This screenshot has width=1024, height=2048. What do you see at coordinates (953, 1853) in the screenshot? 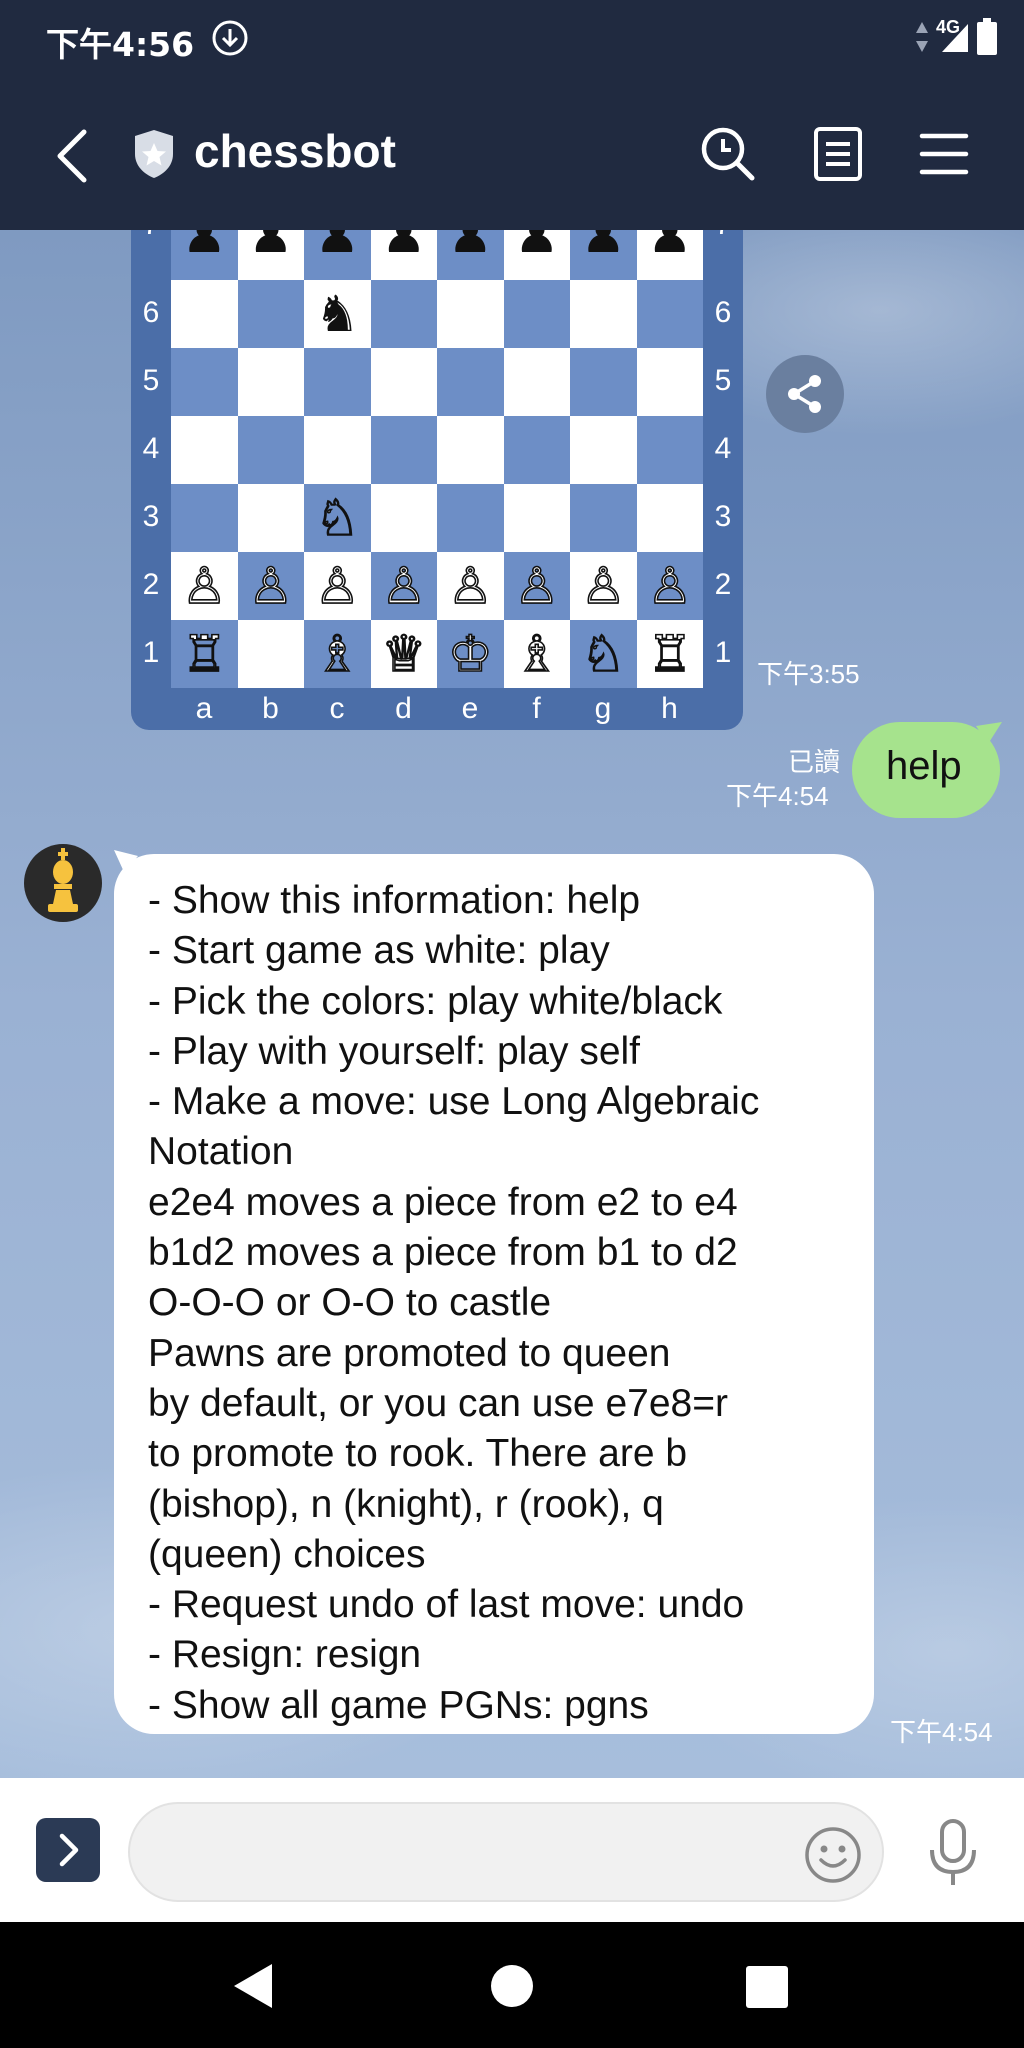
I see `microphone-icon` at bounding box center [953, 1853].